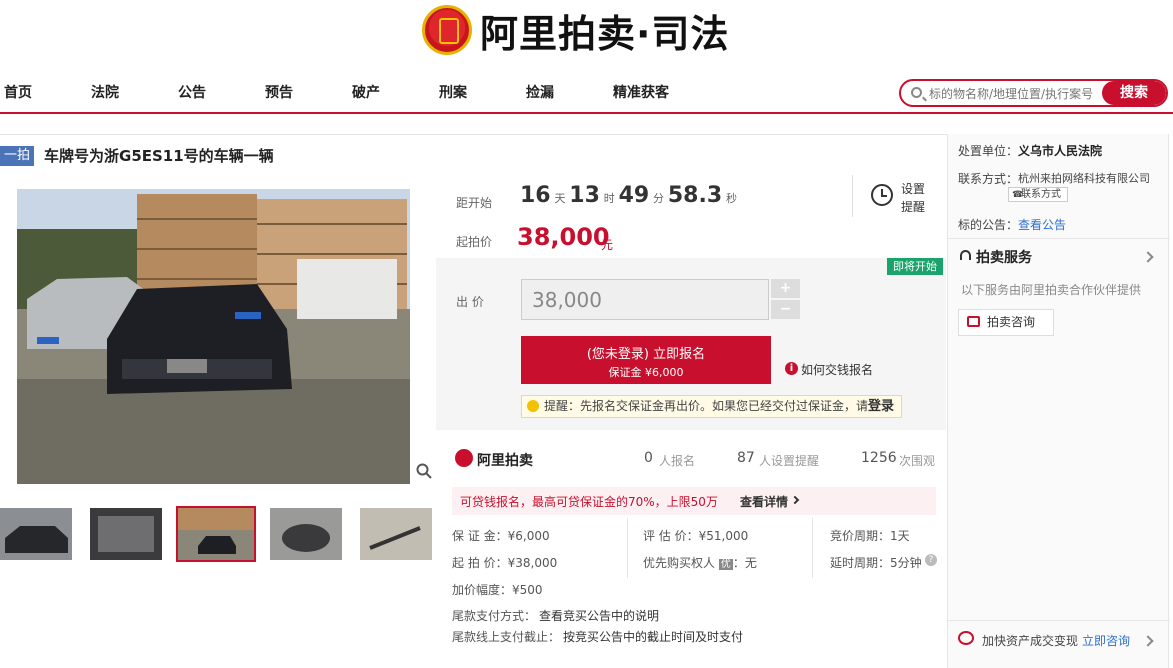 The image size is (1173, 668). Describe the element at coordinates (279, 92) in the screenshot. I see `nav-item-preview: 预告` at that location.